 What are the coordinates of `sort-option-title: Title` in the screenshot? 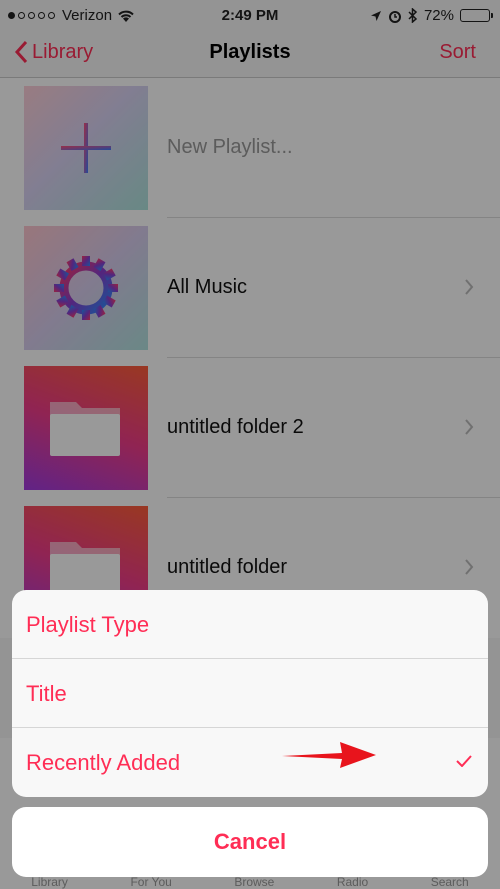 It's located at (250, 693).